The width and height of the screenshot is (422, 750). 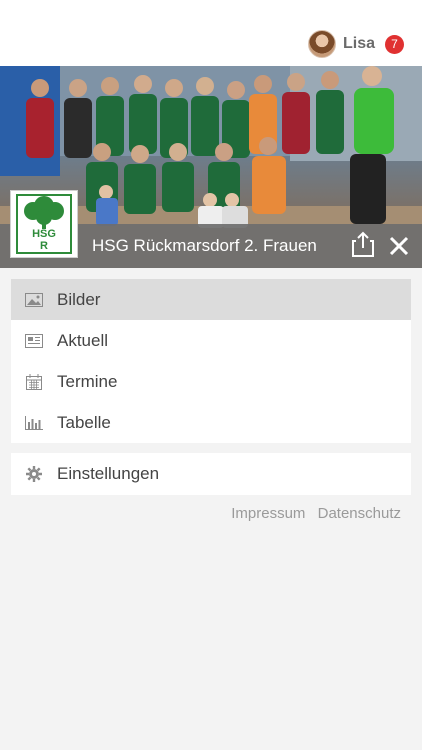 I want to click on footer-links: Impressum Datenschutz, so click(x=312, y=513).